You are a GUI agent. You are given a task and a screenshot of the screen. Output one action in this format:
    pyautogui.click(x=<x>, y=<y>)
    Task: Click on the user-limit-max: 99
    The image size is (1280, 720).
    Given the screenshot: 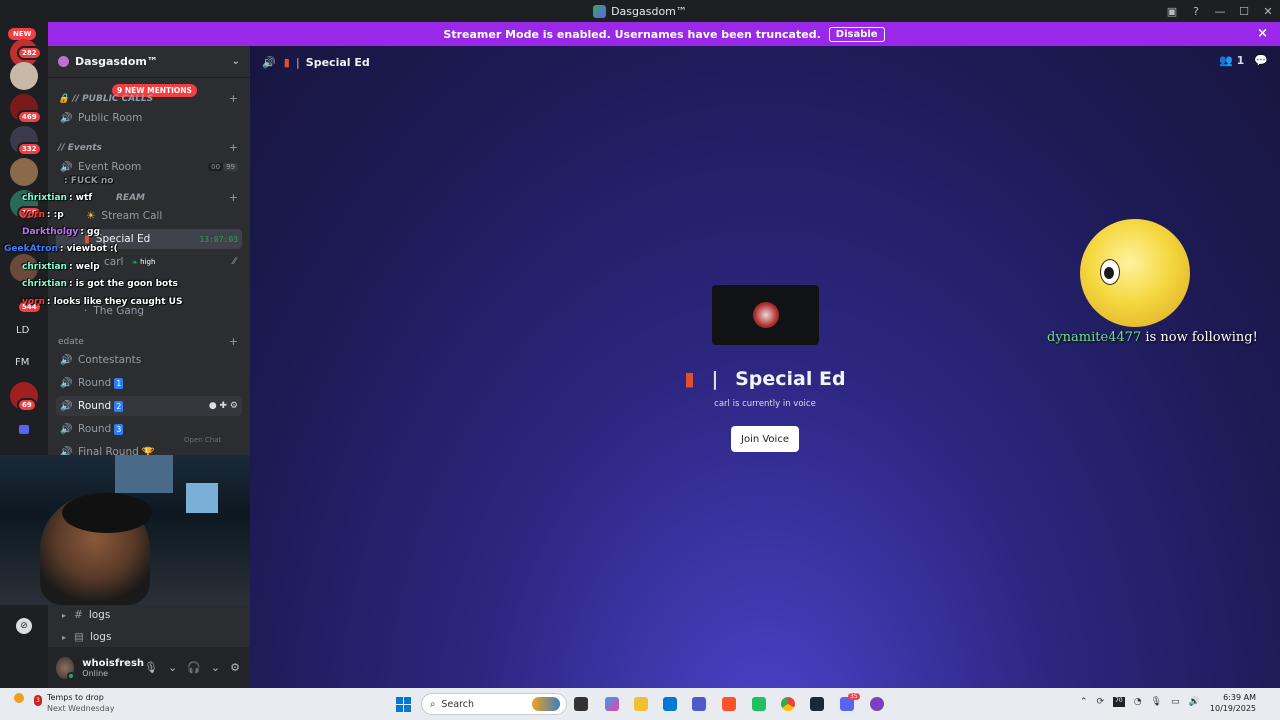 What is the action you would take?
    pyautogui.click(x=230, y=167)
    